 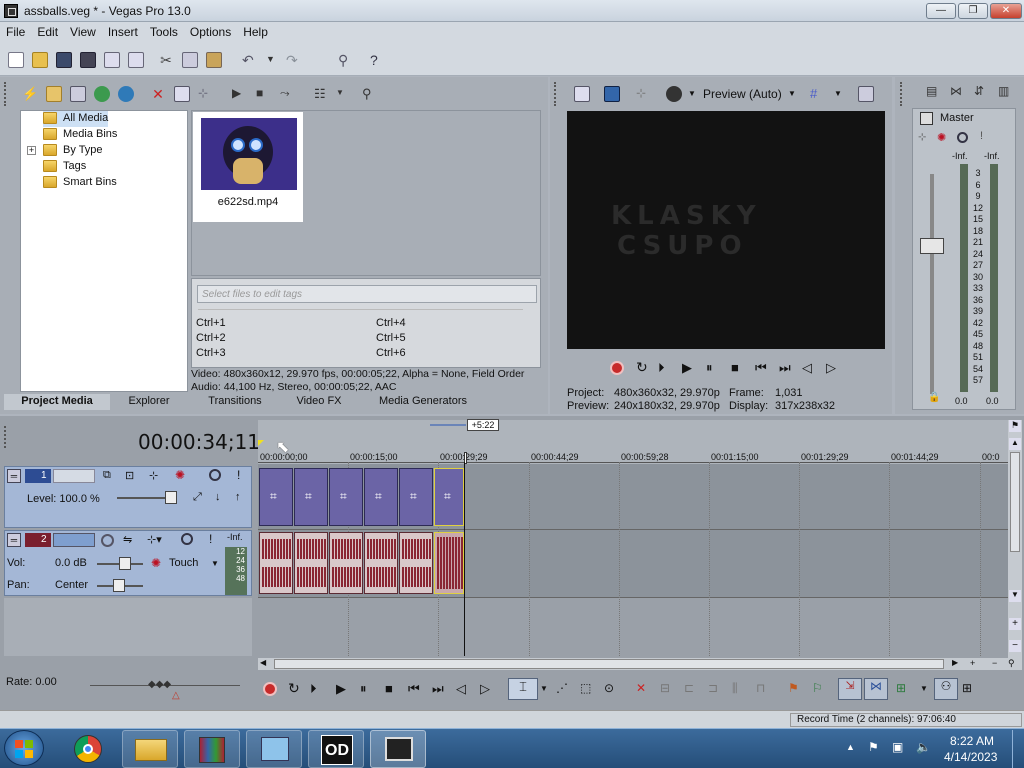 I want to click on track-fx-icon: ⊹, so click(x=153, y=475).